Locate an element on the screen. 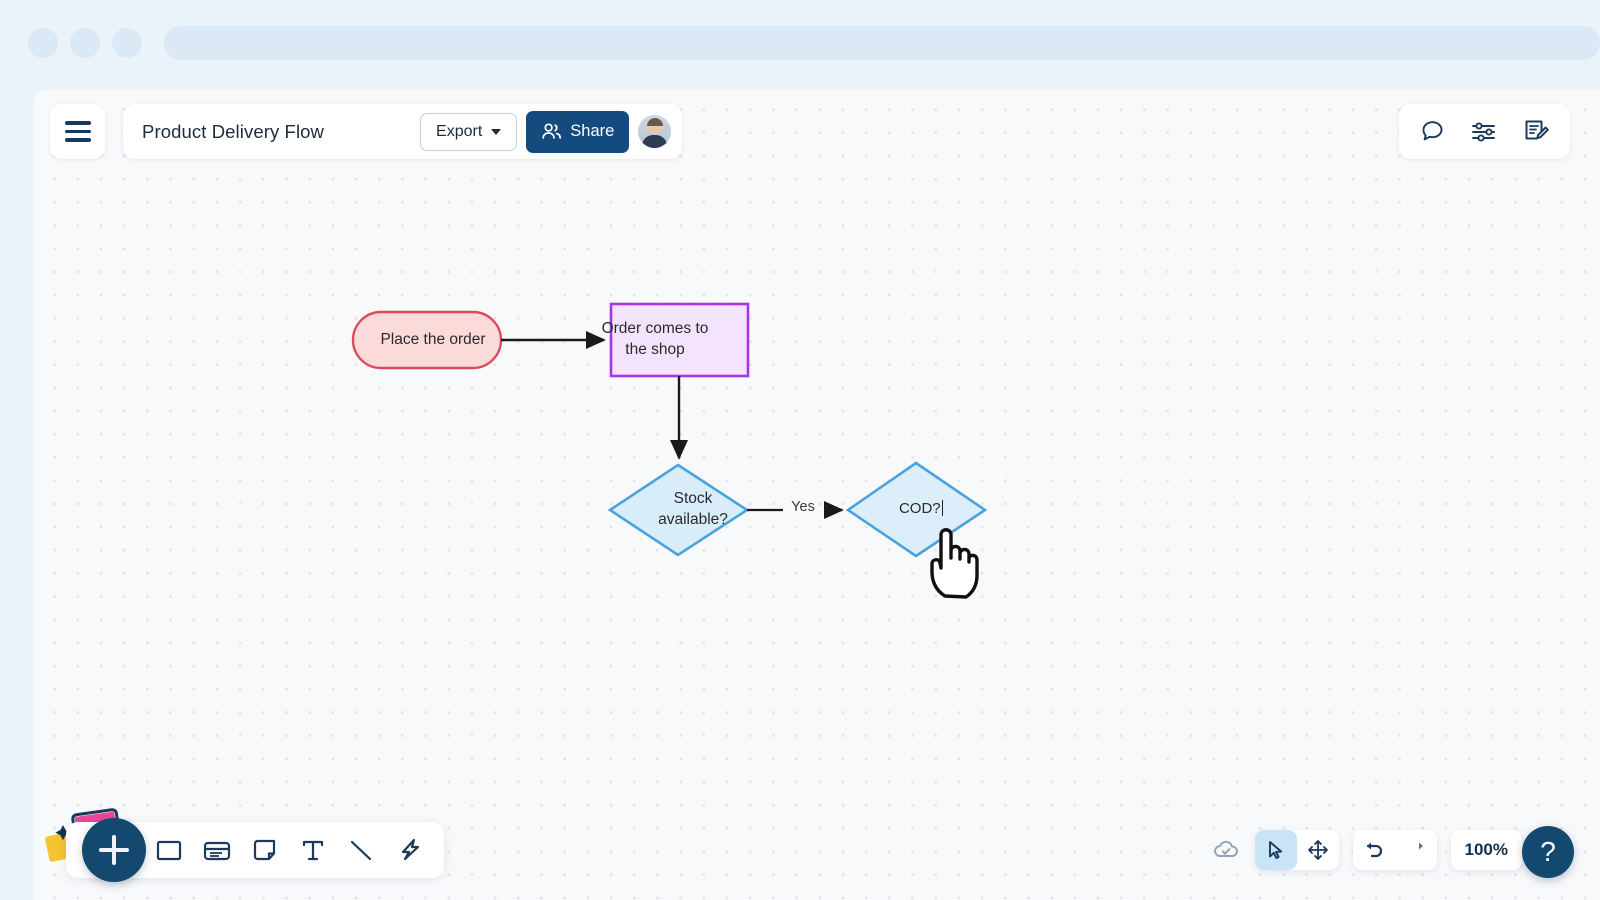 The image size is (1600, 900). zoom-level-label: 100% is located at coordinates (1486, 849).